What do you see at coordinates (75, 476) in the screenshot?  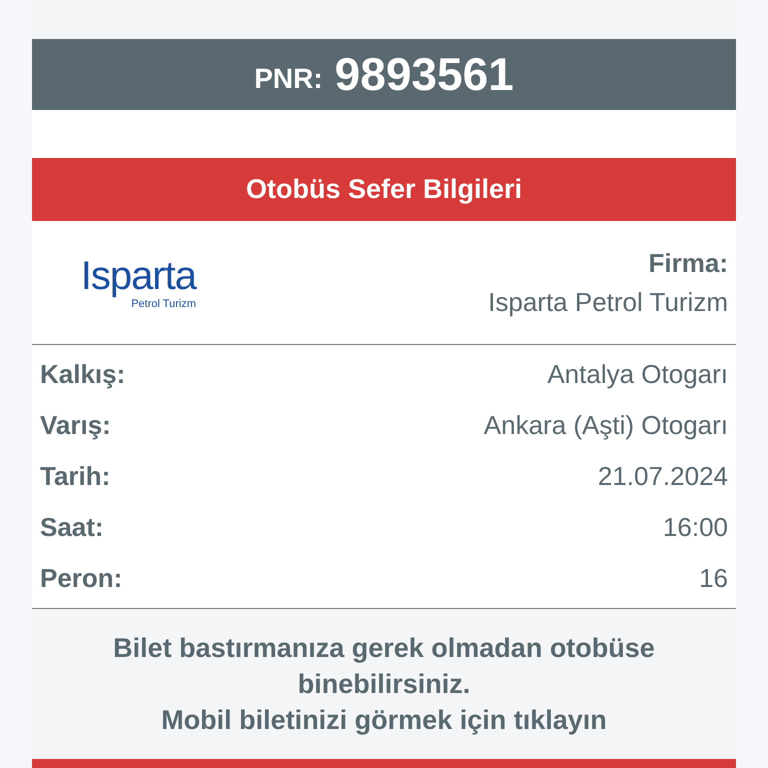 I see `detail-label: Tarih:` at bounding box center [75, 476].